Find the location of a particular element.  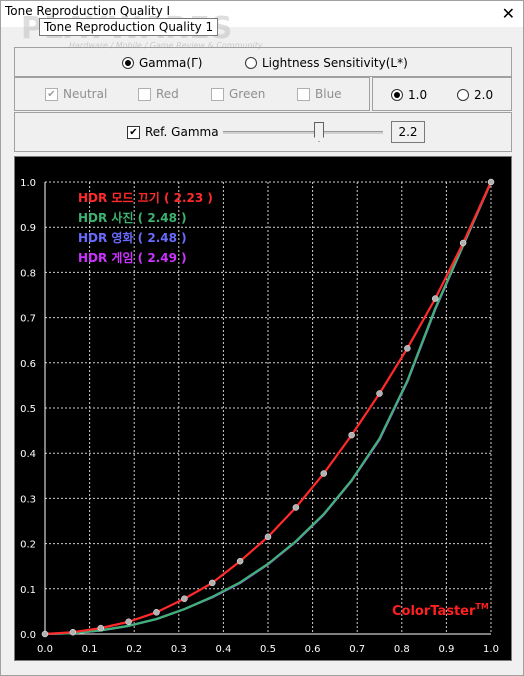

lightness-radio-indicator is located at coordinates (251, 63).